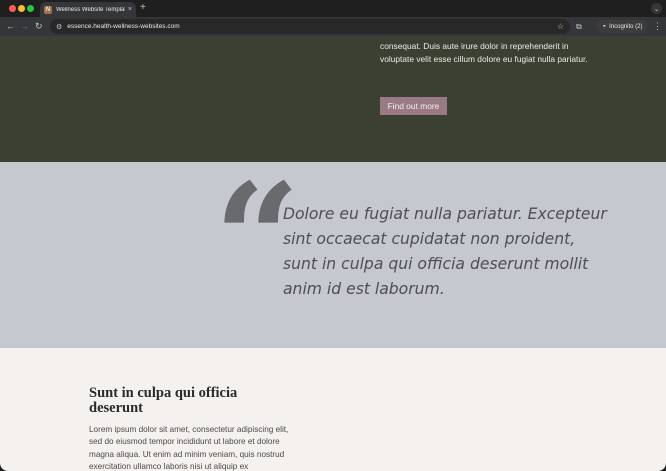 This screenshot has height=471, width=666. What do you see at coordinates (48, 9) in the screenshot?
I see `site-favicon-icon: N` at bounding box center [48, 9].